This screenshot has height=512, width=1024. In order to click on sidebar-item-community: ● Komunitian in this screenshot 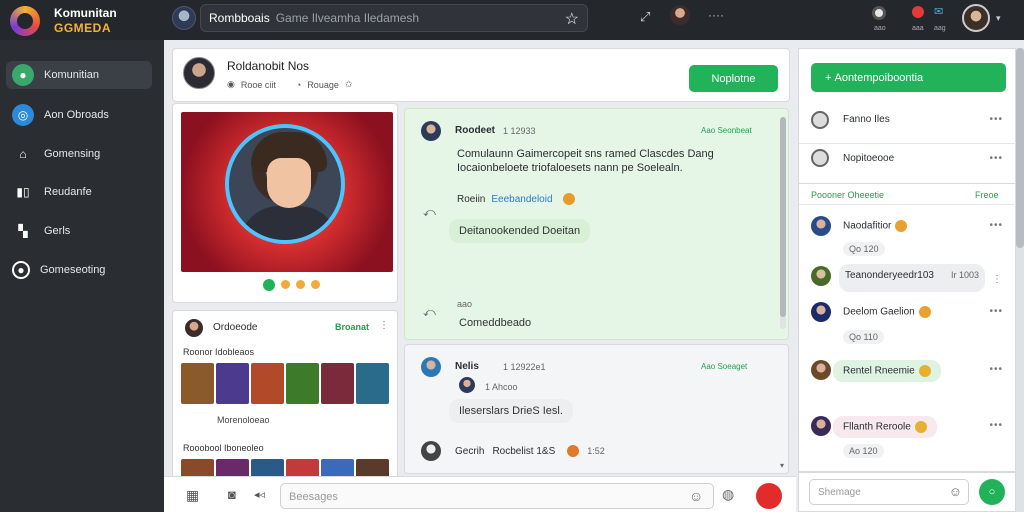, I will do `click(79, 75)`.